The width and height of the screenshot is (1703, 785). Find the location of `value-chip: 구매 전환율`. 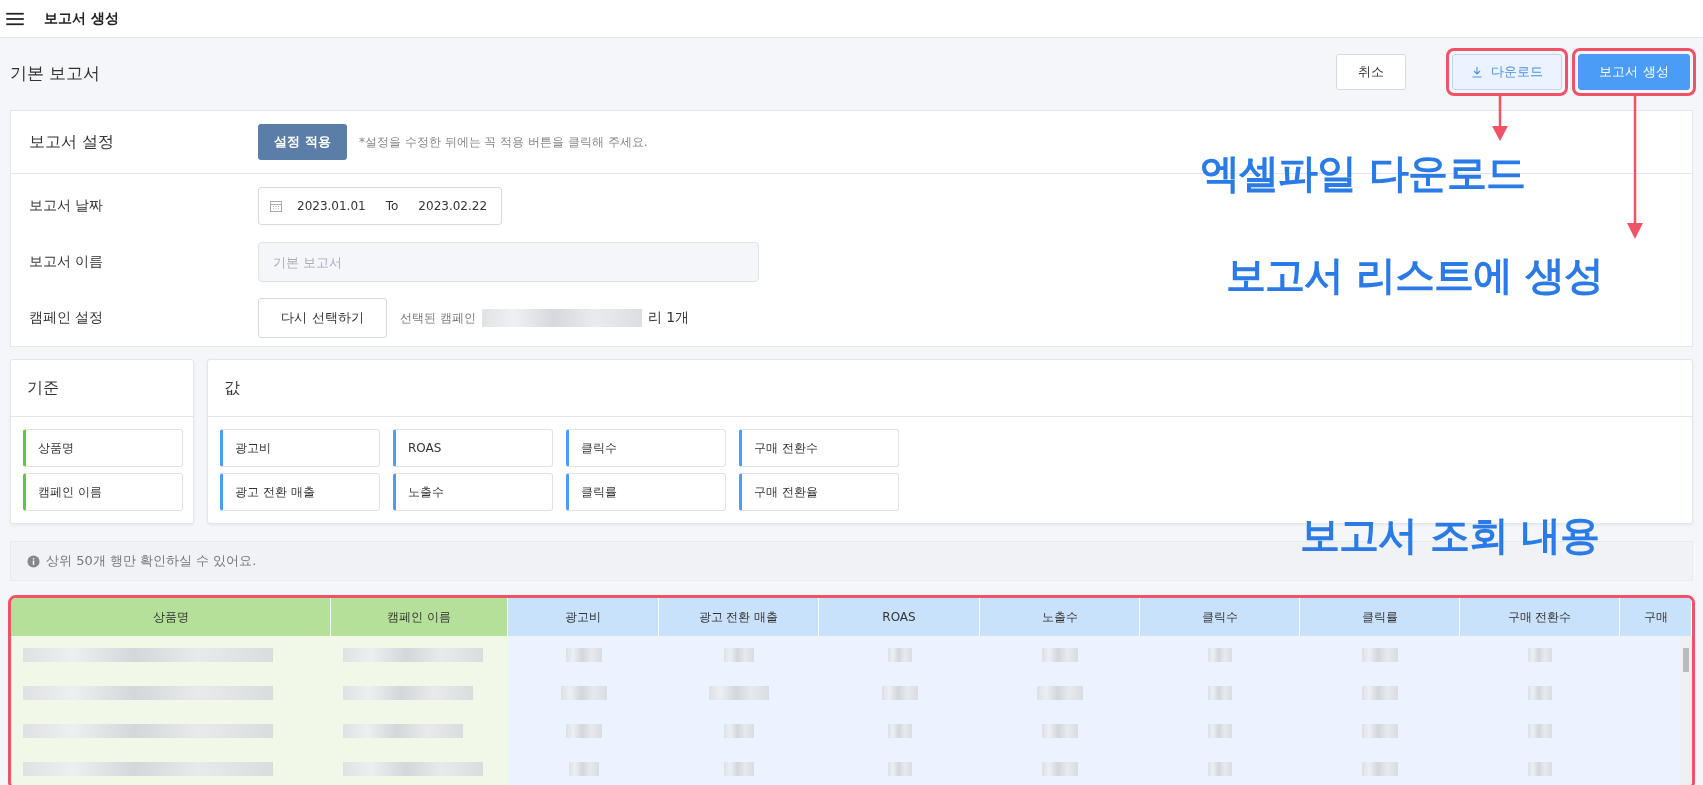

value-chip: 구매 전환율 is located at coordinates (819, 492).